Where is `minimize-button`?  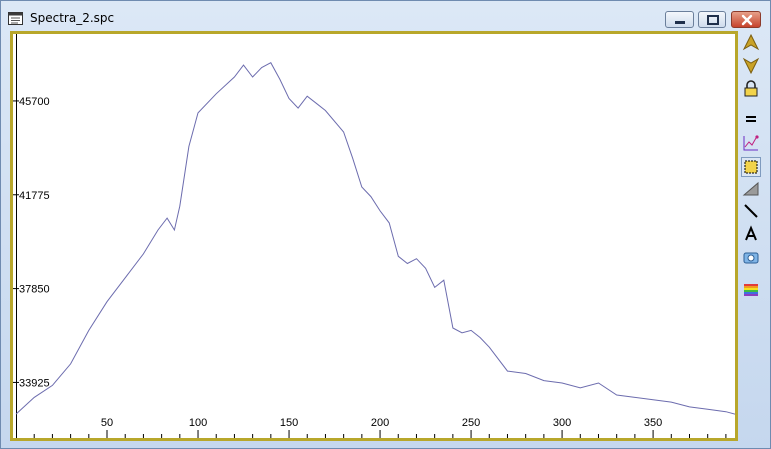 minimize-button is located at coordinates (679, 19).